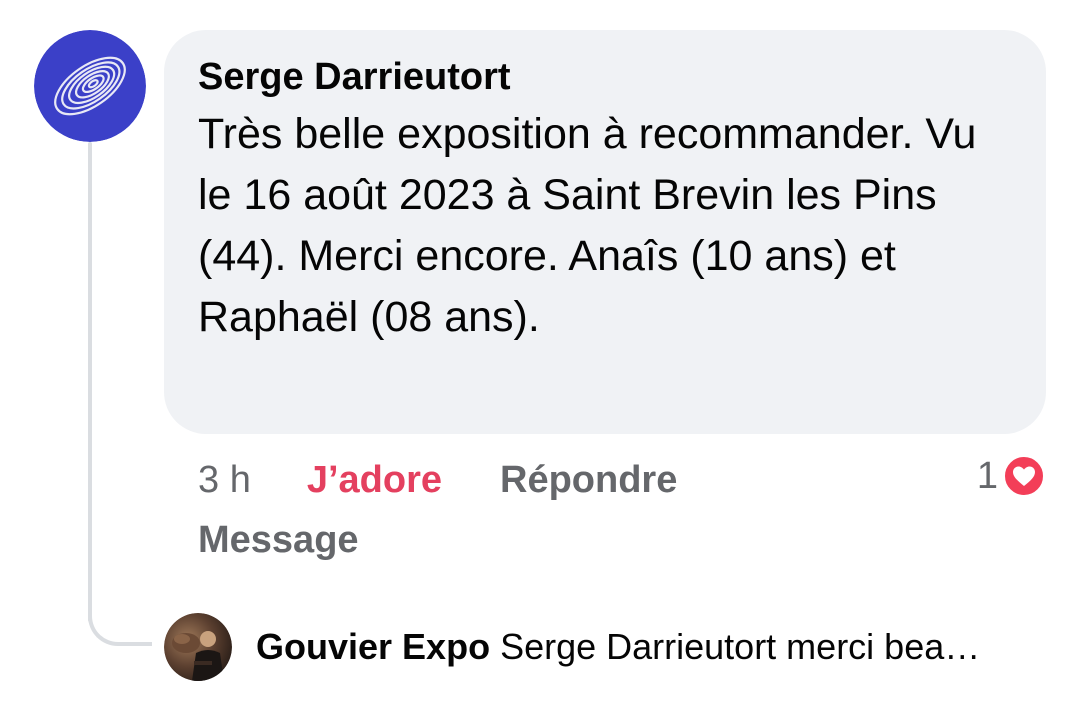 Image resolution: width=1080 pixels, height=702 pixels. I want to click on photo-avatar-icon, so click(198, 647).